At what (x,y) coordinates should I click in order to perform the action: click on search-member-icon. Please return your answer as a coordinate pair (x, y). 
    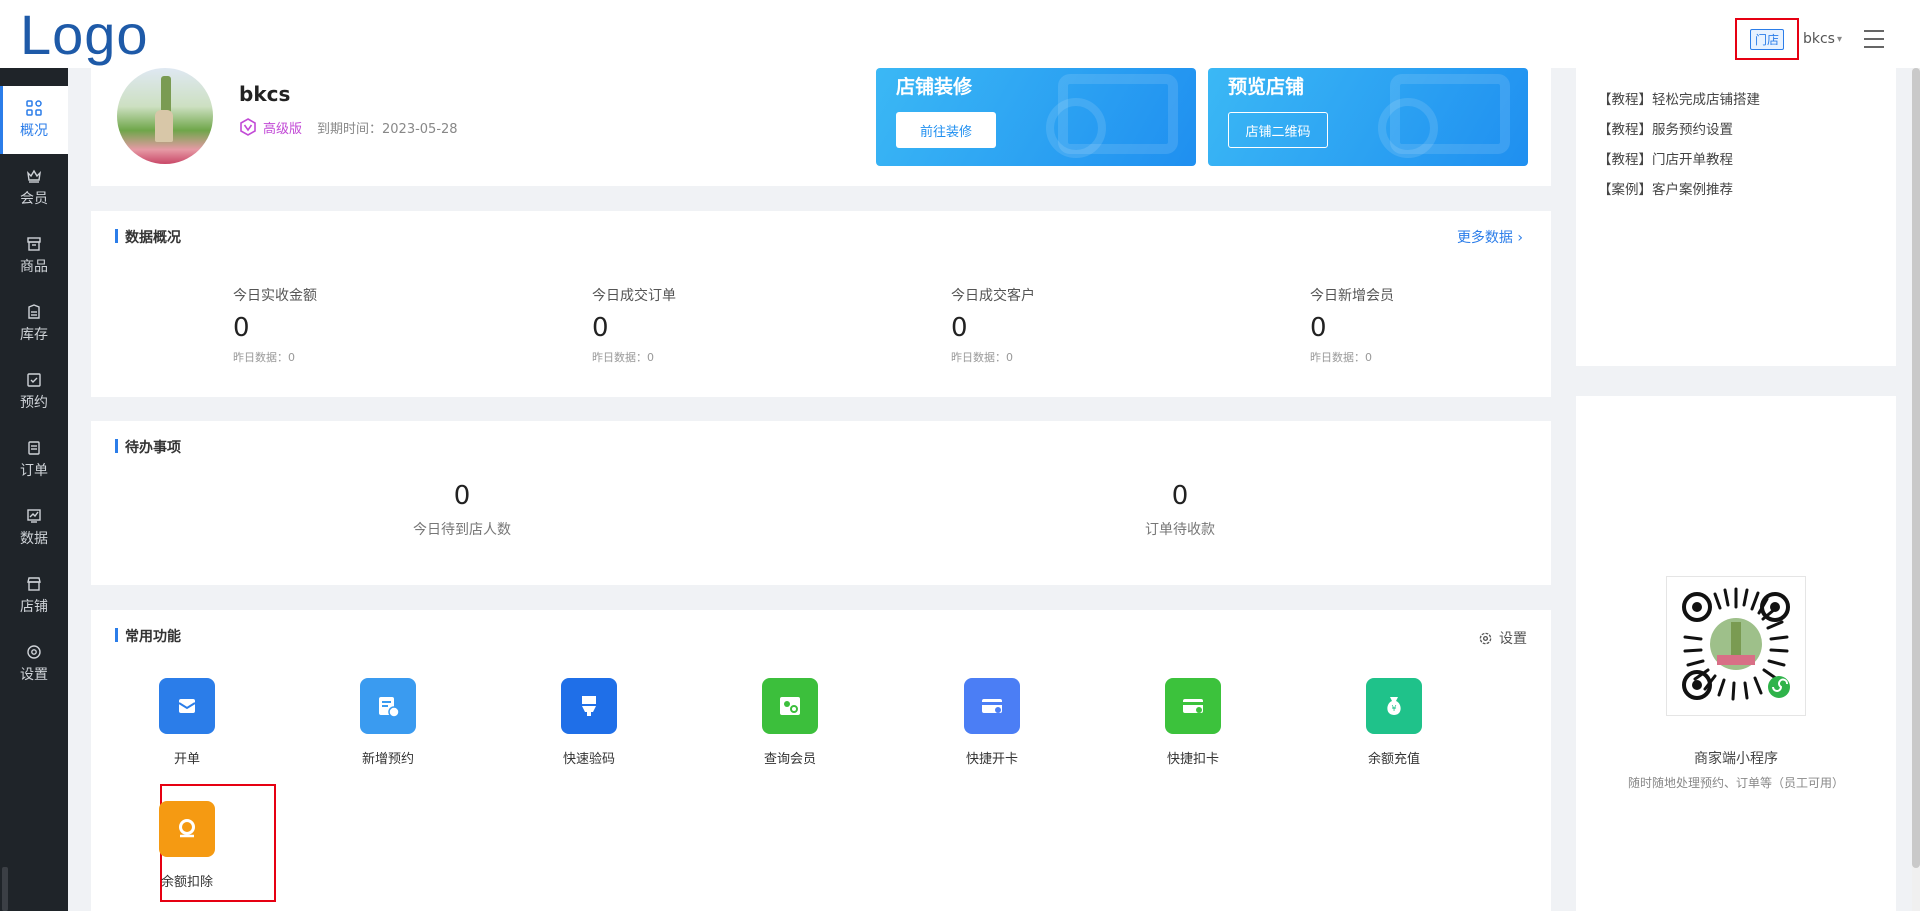
    Looking at the image, I should click on (790, 706).